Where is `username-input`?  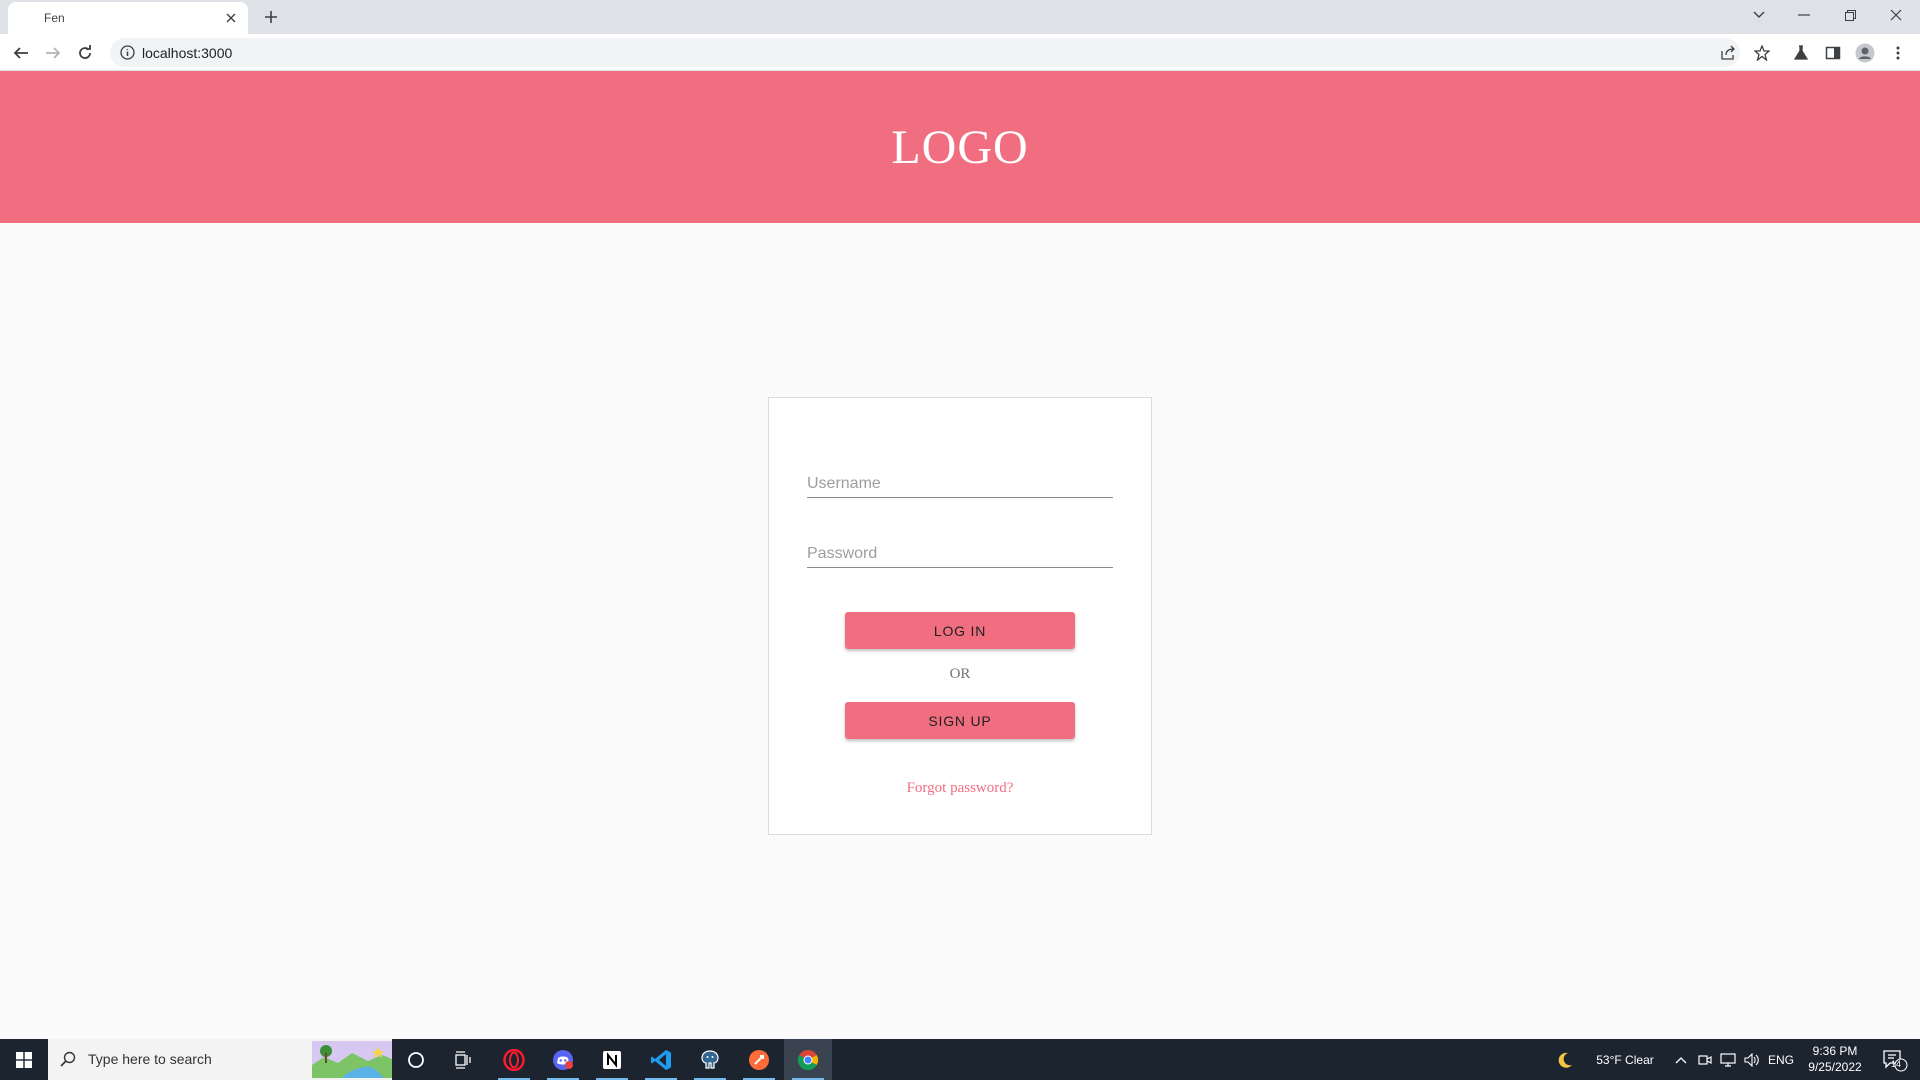
username-input is located at coordinates (960, 480).